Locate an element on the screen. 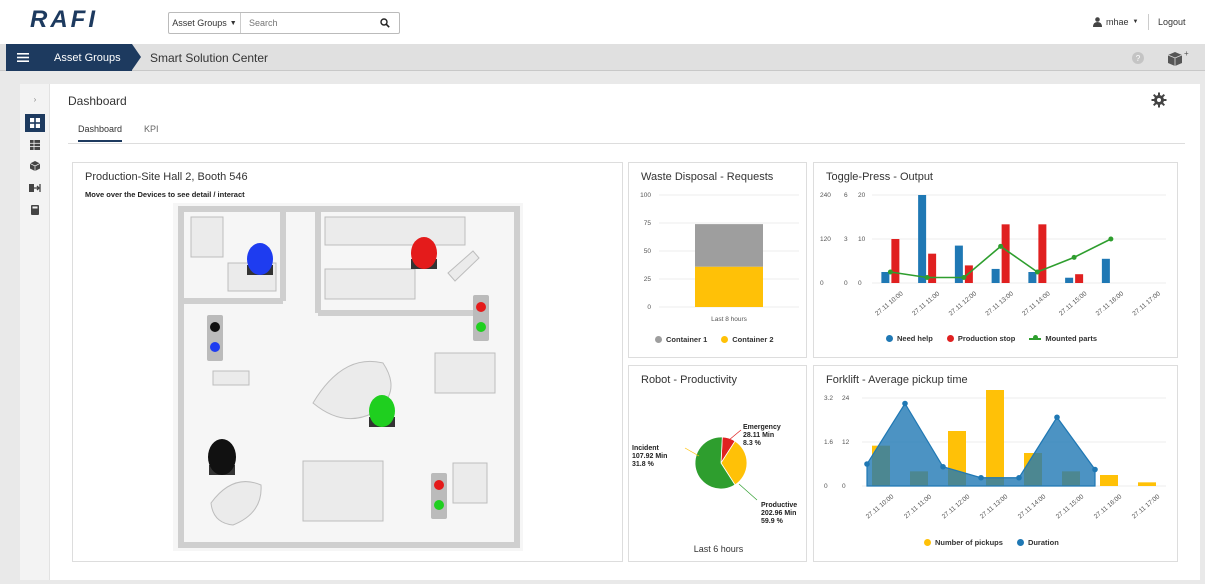 Image resolution: width=1205 pixels, height=584 pixels. x-tick-label: 27.11 11:00 is located at coordinates (926, 303).